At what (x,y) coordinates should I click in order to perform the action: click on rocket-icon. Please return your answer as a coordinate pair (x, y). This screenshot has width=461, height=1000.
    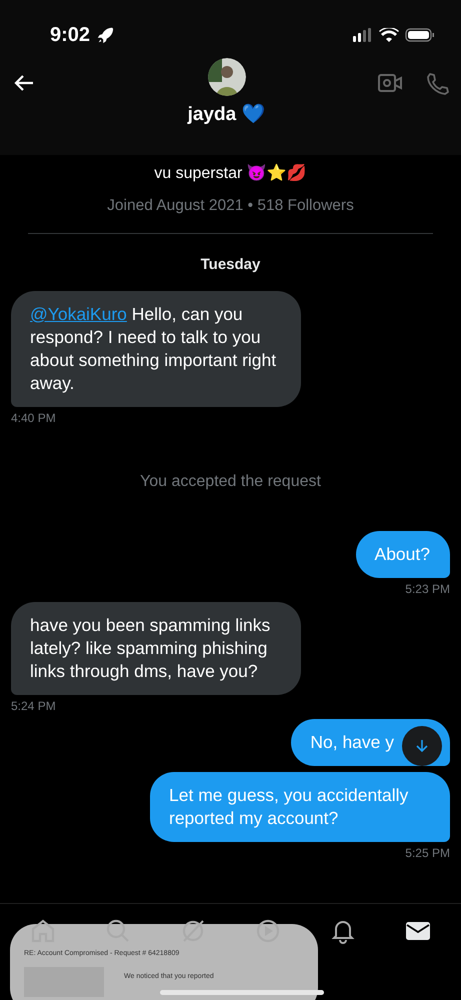
    Looking at the image, I should click on (105, 35).